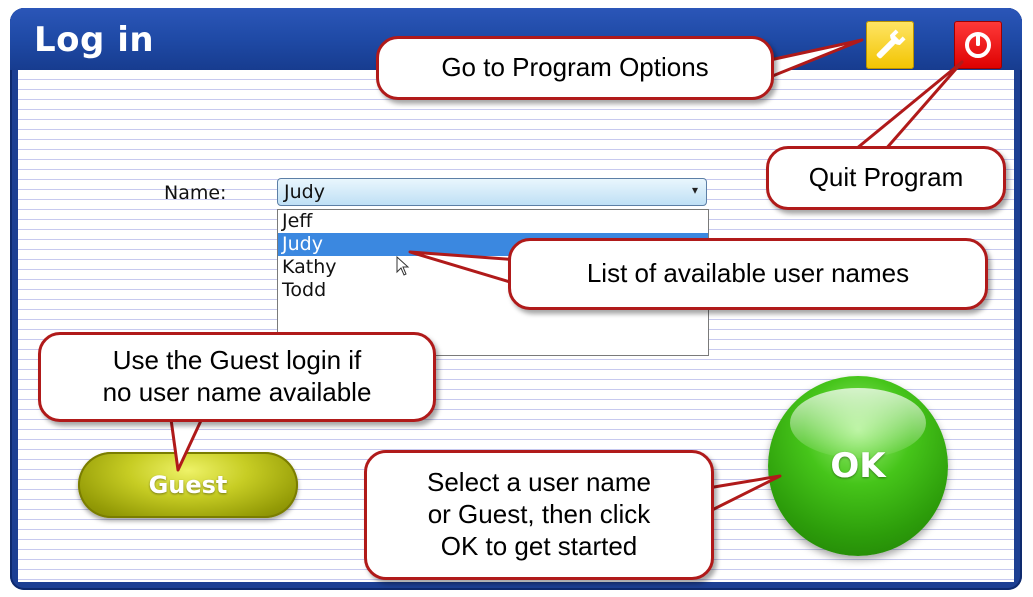  What do you see at coordinates (188, 485) in the screenshot?
I see `guest-button: Guest` at bounding box center [188, 485].